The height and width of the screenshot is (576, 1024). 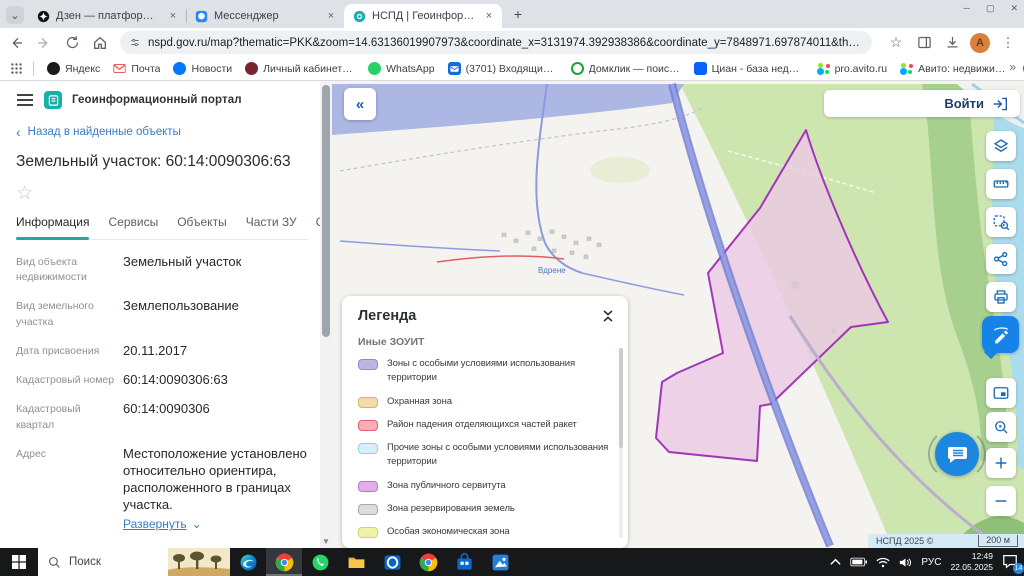 I want to click on new-tab-button: +, so click(x=518, y=14).